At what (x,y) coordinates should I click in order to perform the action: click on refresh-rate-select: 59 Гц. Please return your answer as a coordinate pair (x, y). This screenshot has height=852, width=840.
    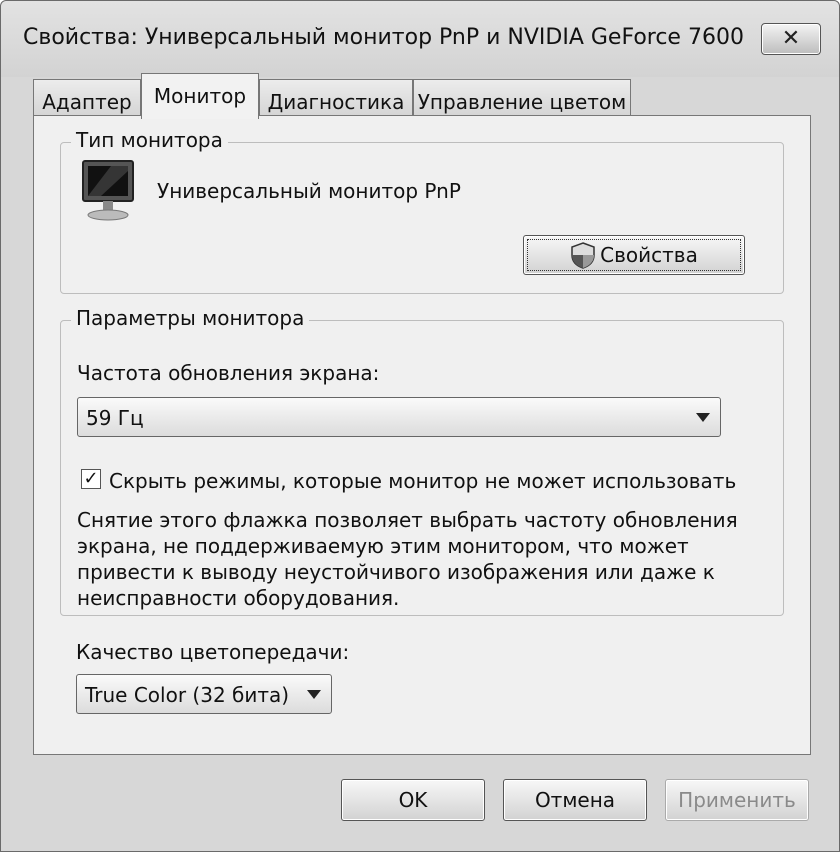
    Looking at the image, I should click on (399, 417).